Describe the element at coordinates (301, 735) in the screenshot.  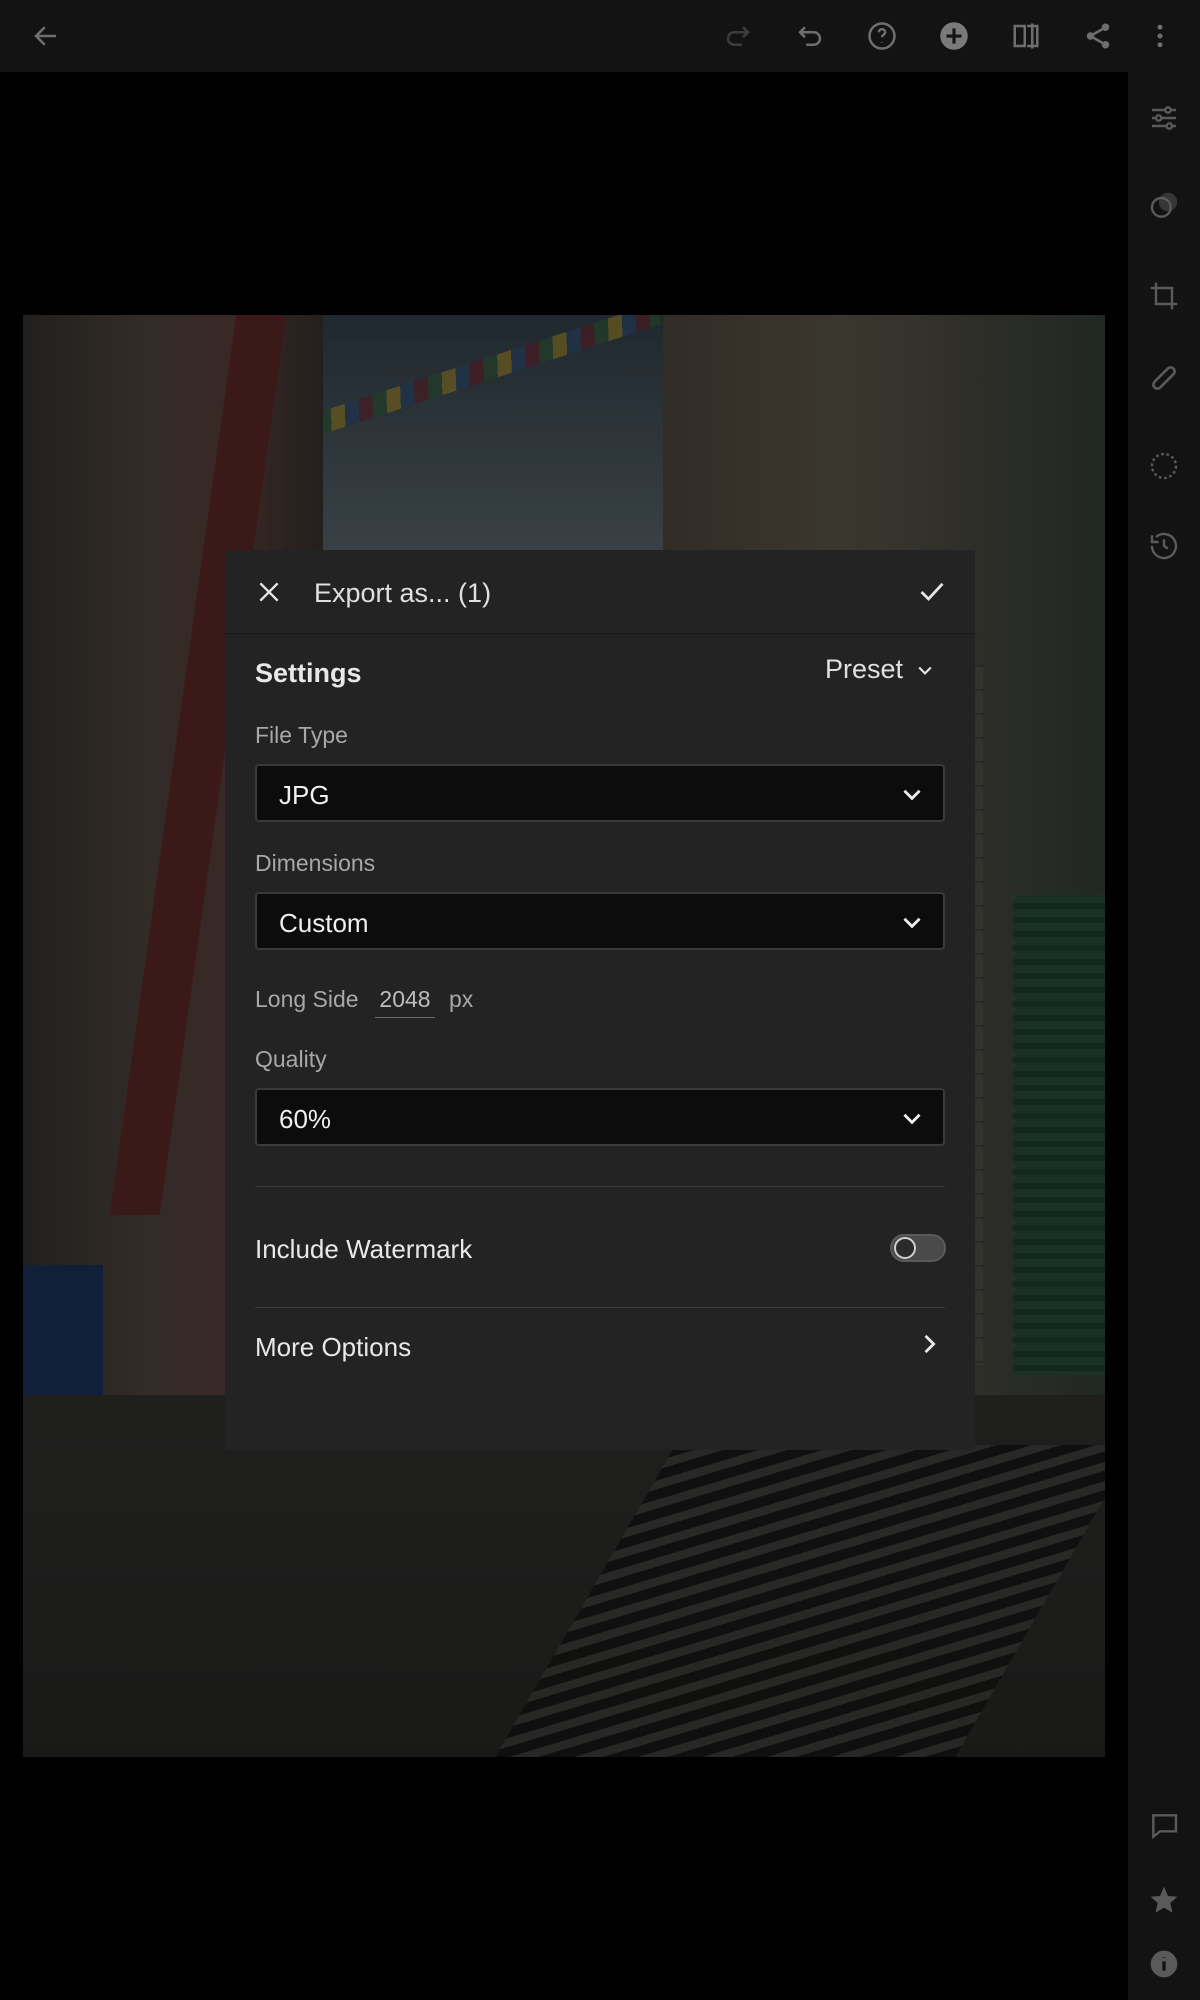
I see `file-type-label: File Type` at that location.